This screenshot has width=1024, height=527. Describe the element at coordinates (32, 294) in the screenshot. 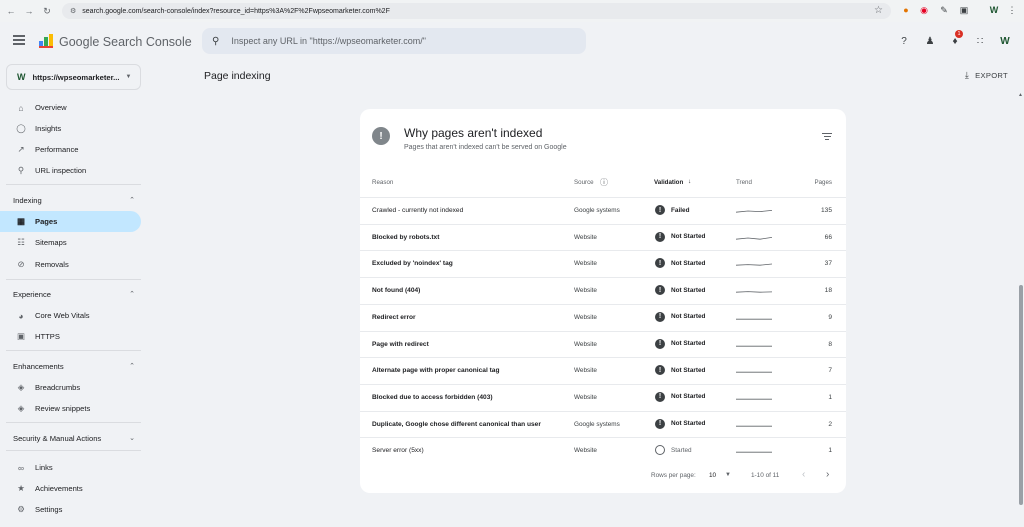

I see `section-title: Experience` at that location.